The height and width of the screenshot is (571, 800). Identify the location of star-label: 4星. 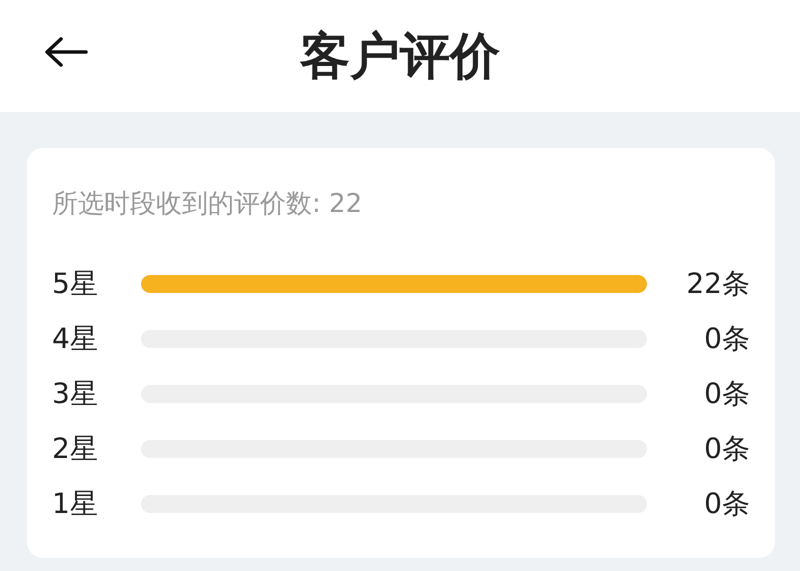
(75, 338).